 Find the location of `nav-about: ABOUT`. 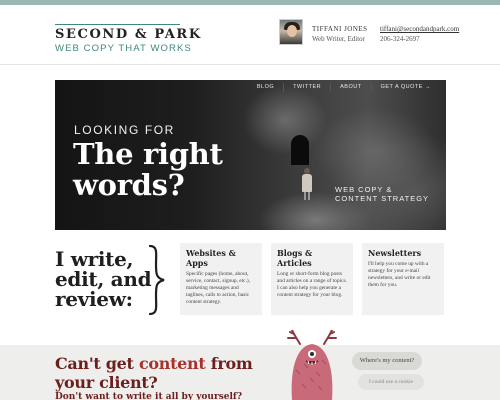

nav-about: ABOUT is located at coordinates (350, 87).